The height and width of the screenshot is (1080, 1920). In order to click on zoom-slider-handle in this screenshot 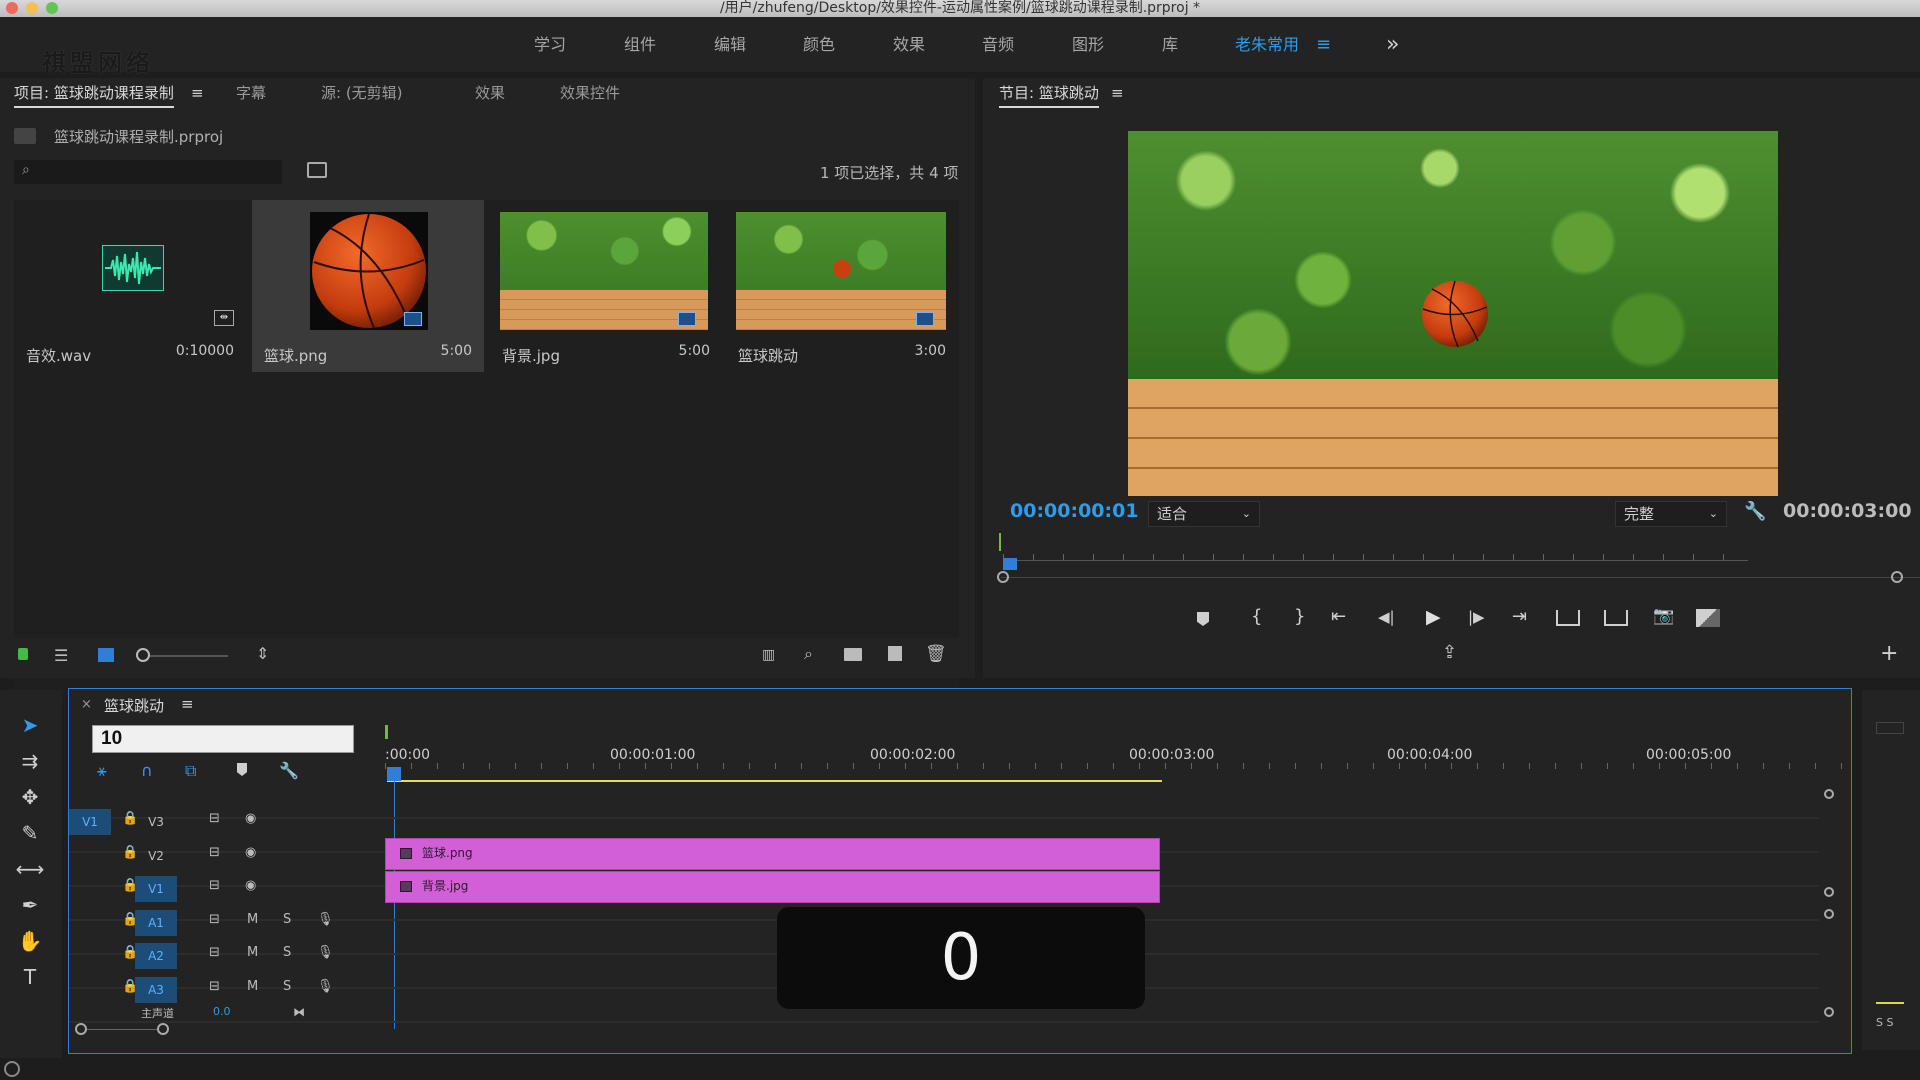, I will do `click(143, 655)`.